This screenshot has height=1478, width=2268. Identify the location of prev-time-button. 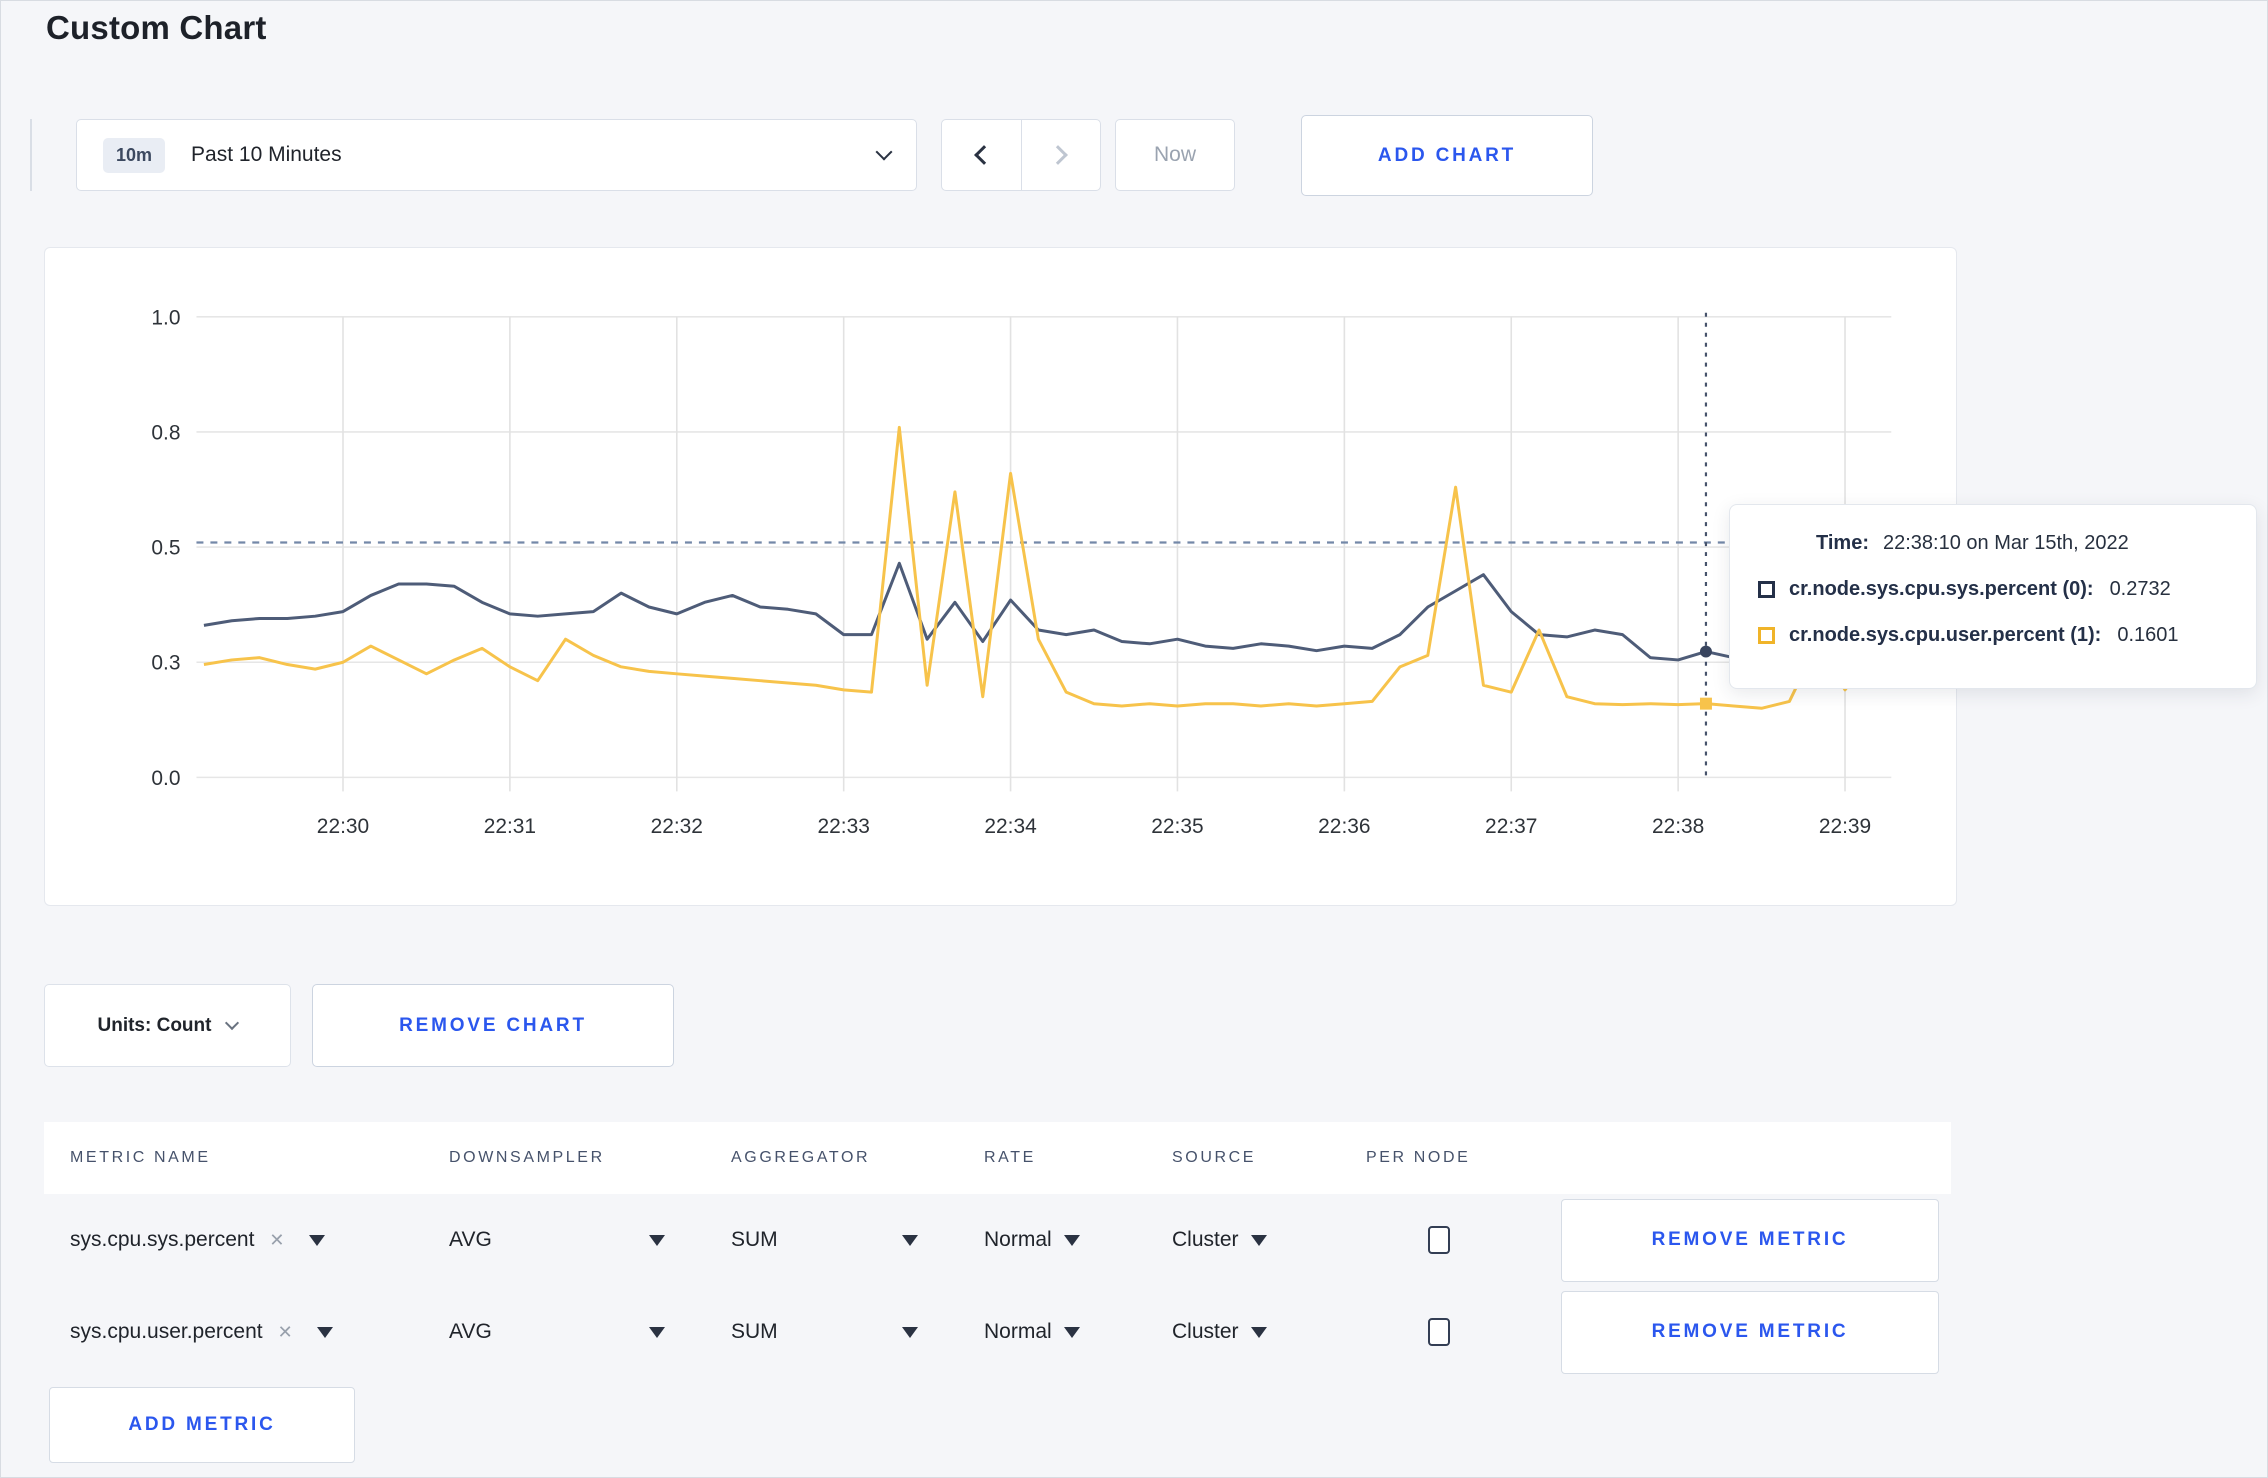
(982, 155).